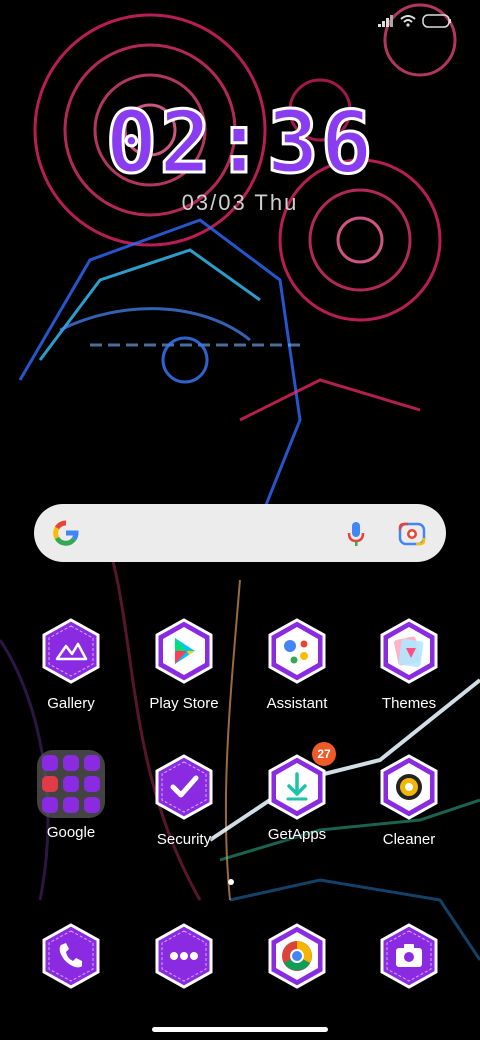  Describe the element at coordinates (240, 533) in the screenshot. I see `google-search-bar` at that location.